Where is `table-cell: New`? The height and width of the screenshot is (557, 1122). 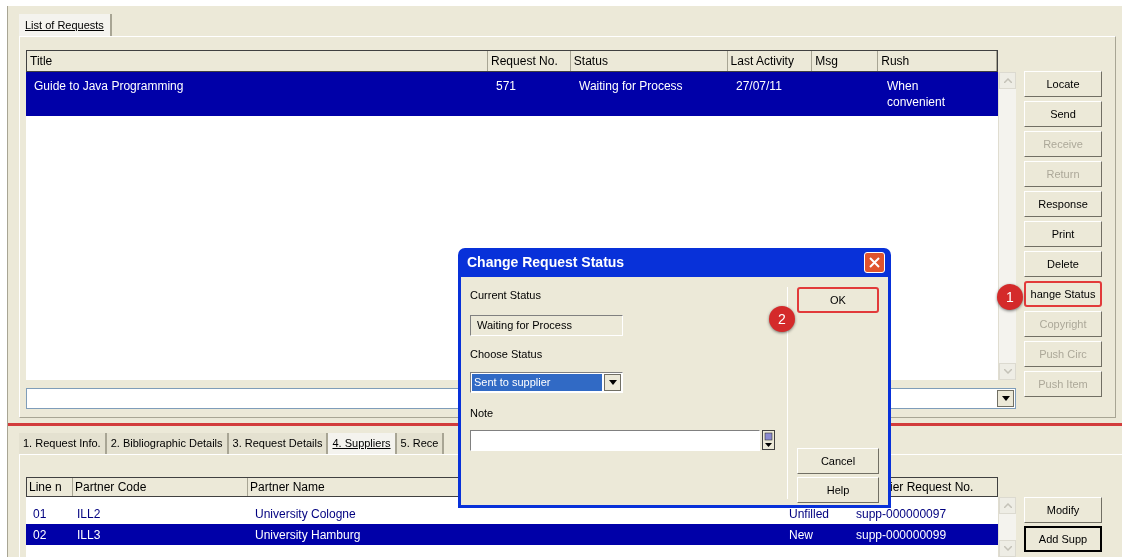
table-cell: New is located at coordinates (801, 534).